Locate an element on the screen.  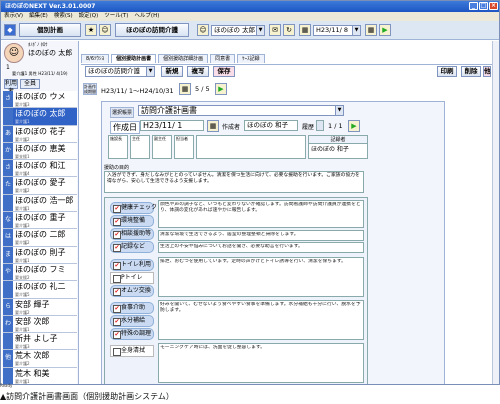
close-button: × is located at coordinates (493, 6).